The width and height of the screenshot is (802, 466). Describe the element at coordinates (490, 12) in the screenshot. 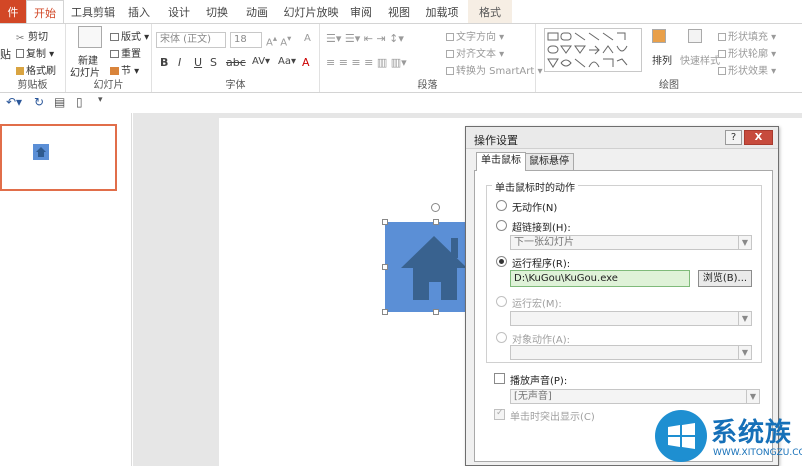

I see `tab-format: 格式` at that location.